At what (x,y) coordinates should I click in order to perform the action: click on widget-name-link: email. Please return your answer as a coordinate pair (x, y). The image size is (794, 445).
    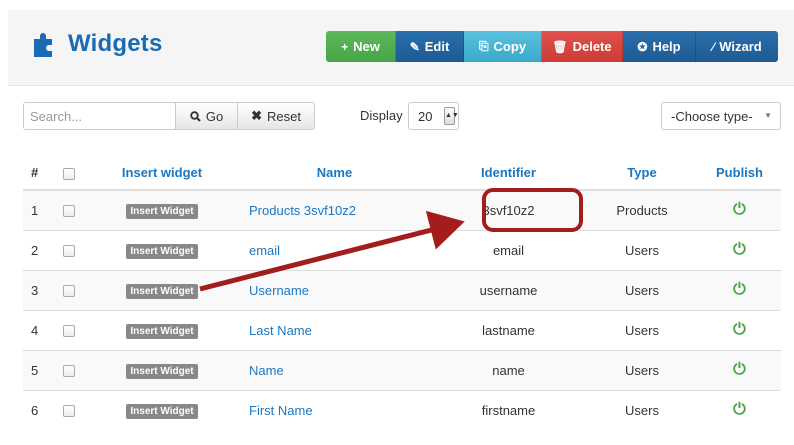
    Looking at the image, I should click on (264, 250).